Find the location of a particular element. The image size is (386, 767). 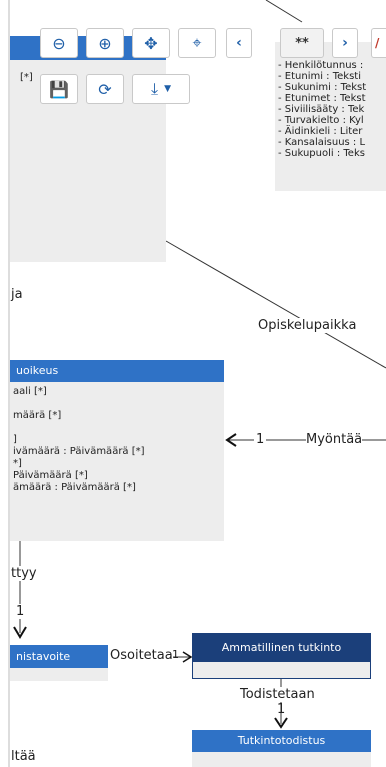

zoom-out-button: ⊖ is located at coordinates (59, 43).